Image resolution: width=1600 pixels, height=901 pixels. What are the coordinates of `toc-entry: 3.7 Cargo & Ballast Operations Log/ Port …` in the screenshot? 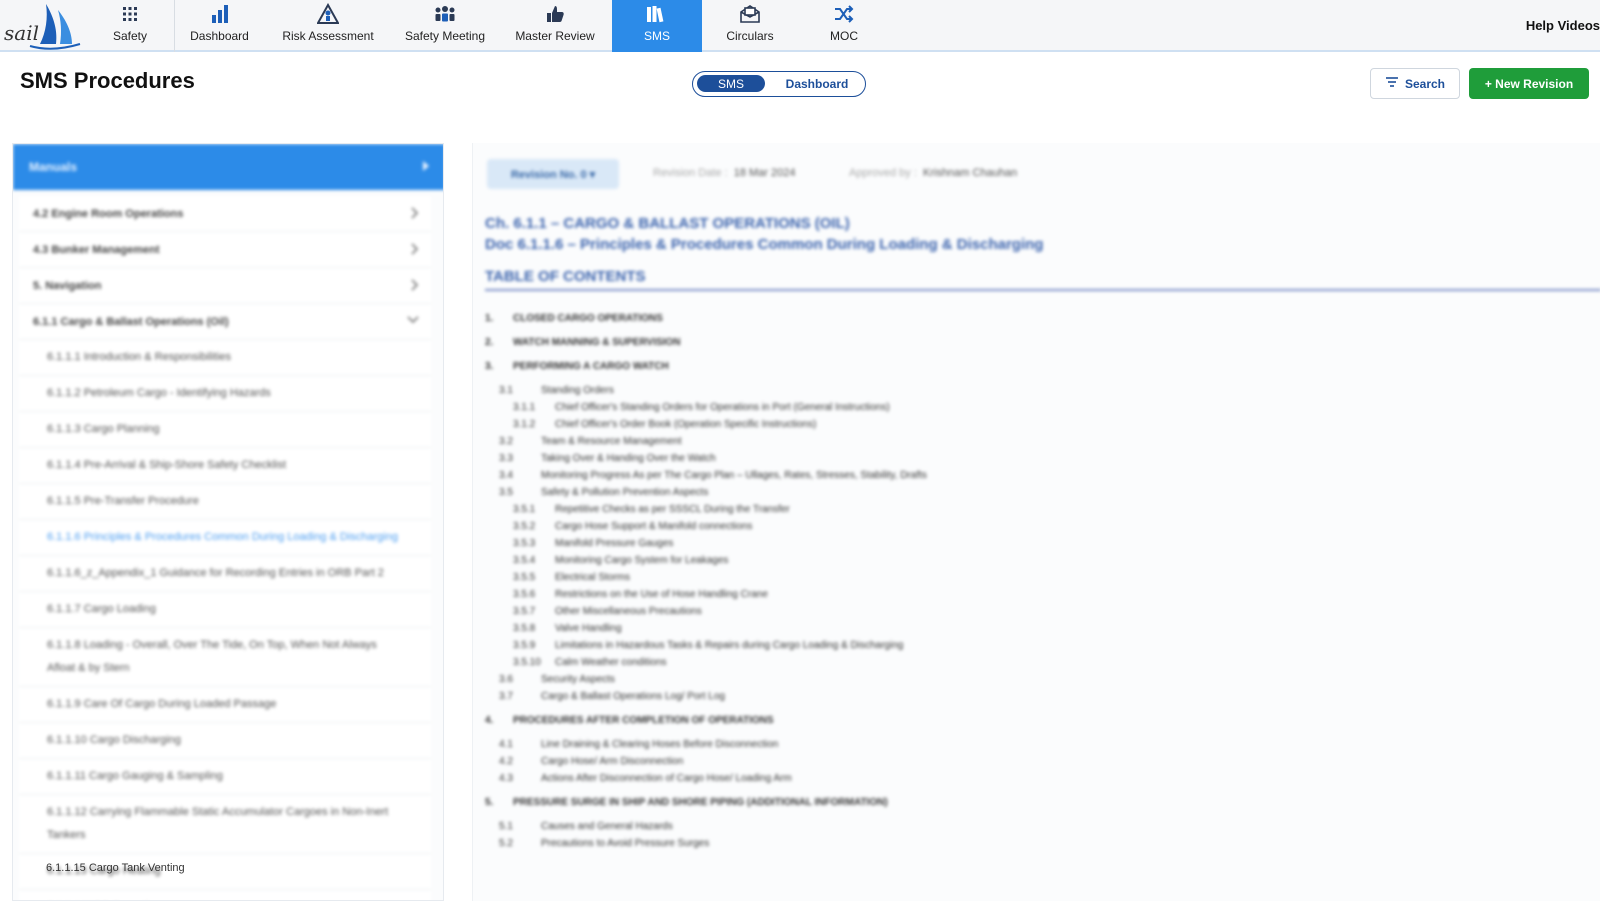 It's located at (612, 696).